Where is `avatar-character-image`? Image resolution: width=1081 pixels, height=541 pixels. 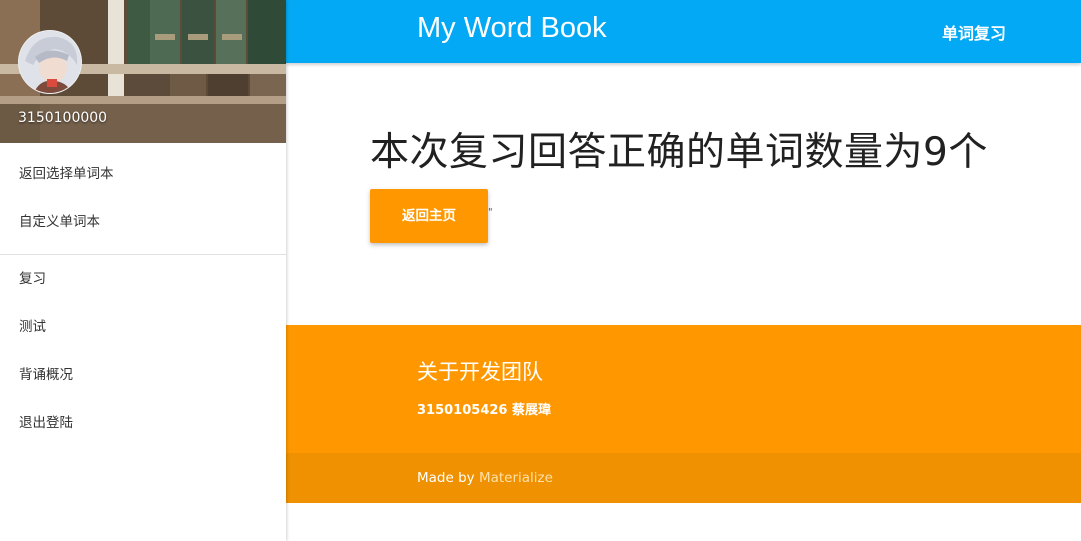
avatar-character-image is located at coordinates (50, 62).